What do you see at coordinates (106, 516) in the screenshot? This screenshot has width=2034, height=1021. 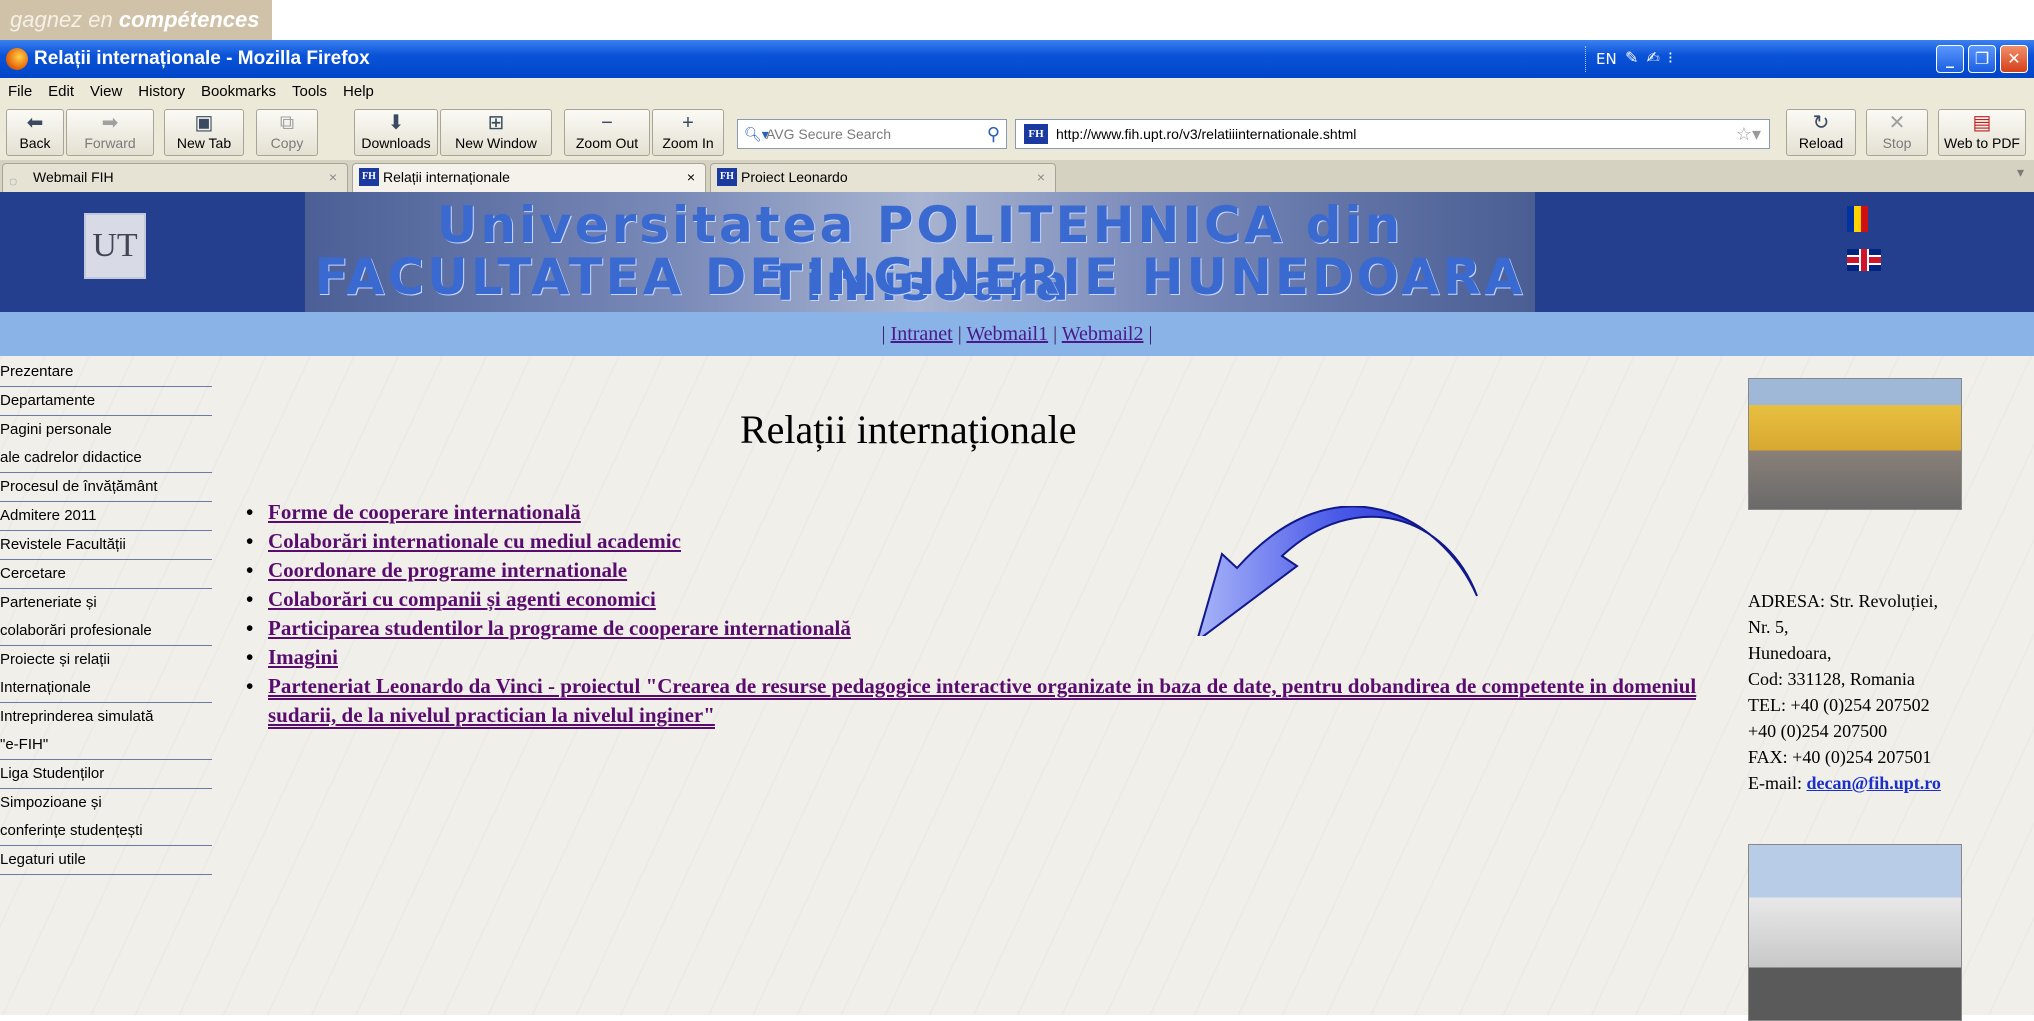 I see `sidebar-item-admitere: Admitere 2011` at bounding box center [106, 516].